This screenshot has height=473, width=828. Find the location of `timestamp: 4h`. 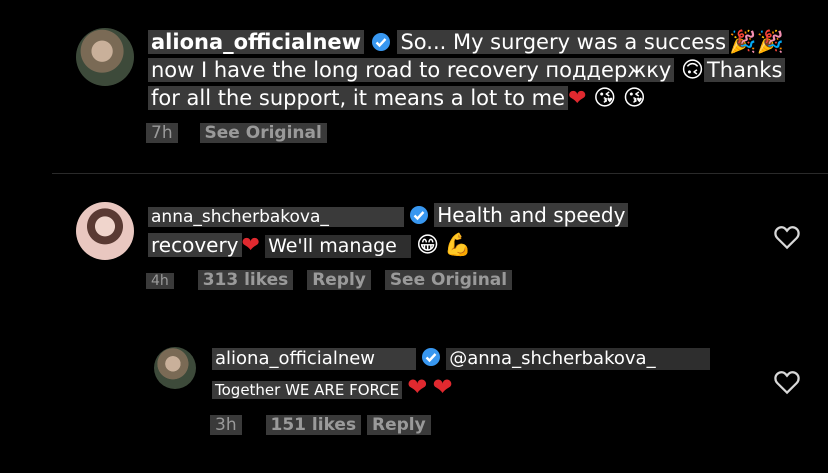

timestamp: 4h is located at coordinates (160, 281).